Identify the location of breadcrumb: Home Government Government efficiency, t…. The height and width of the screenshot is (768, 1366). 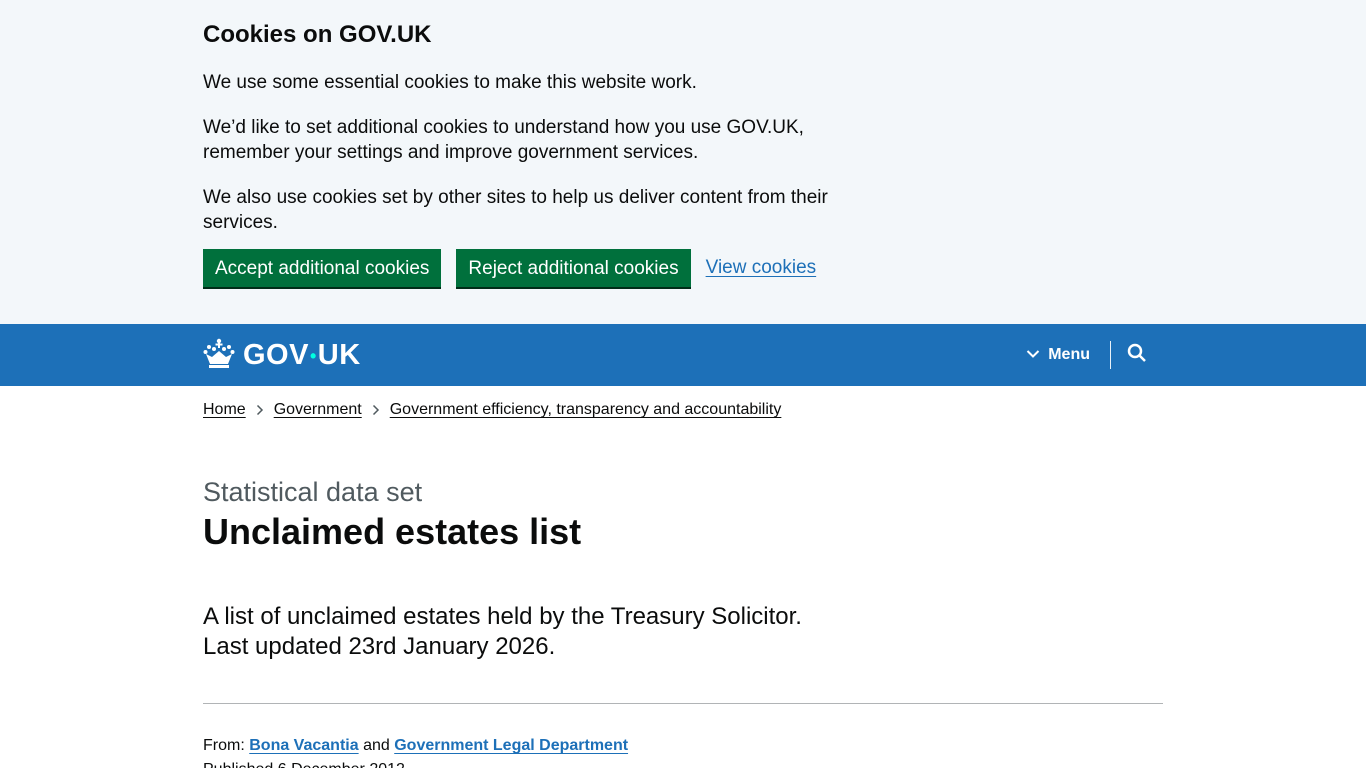
(683, 402).